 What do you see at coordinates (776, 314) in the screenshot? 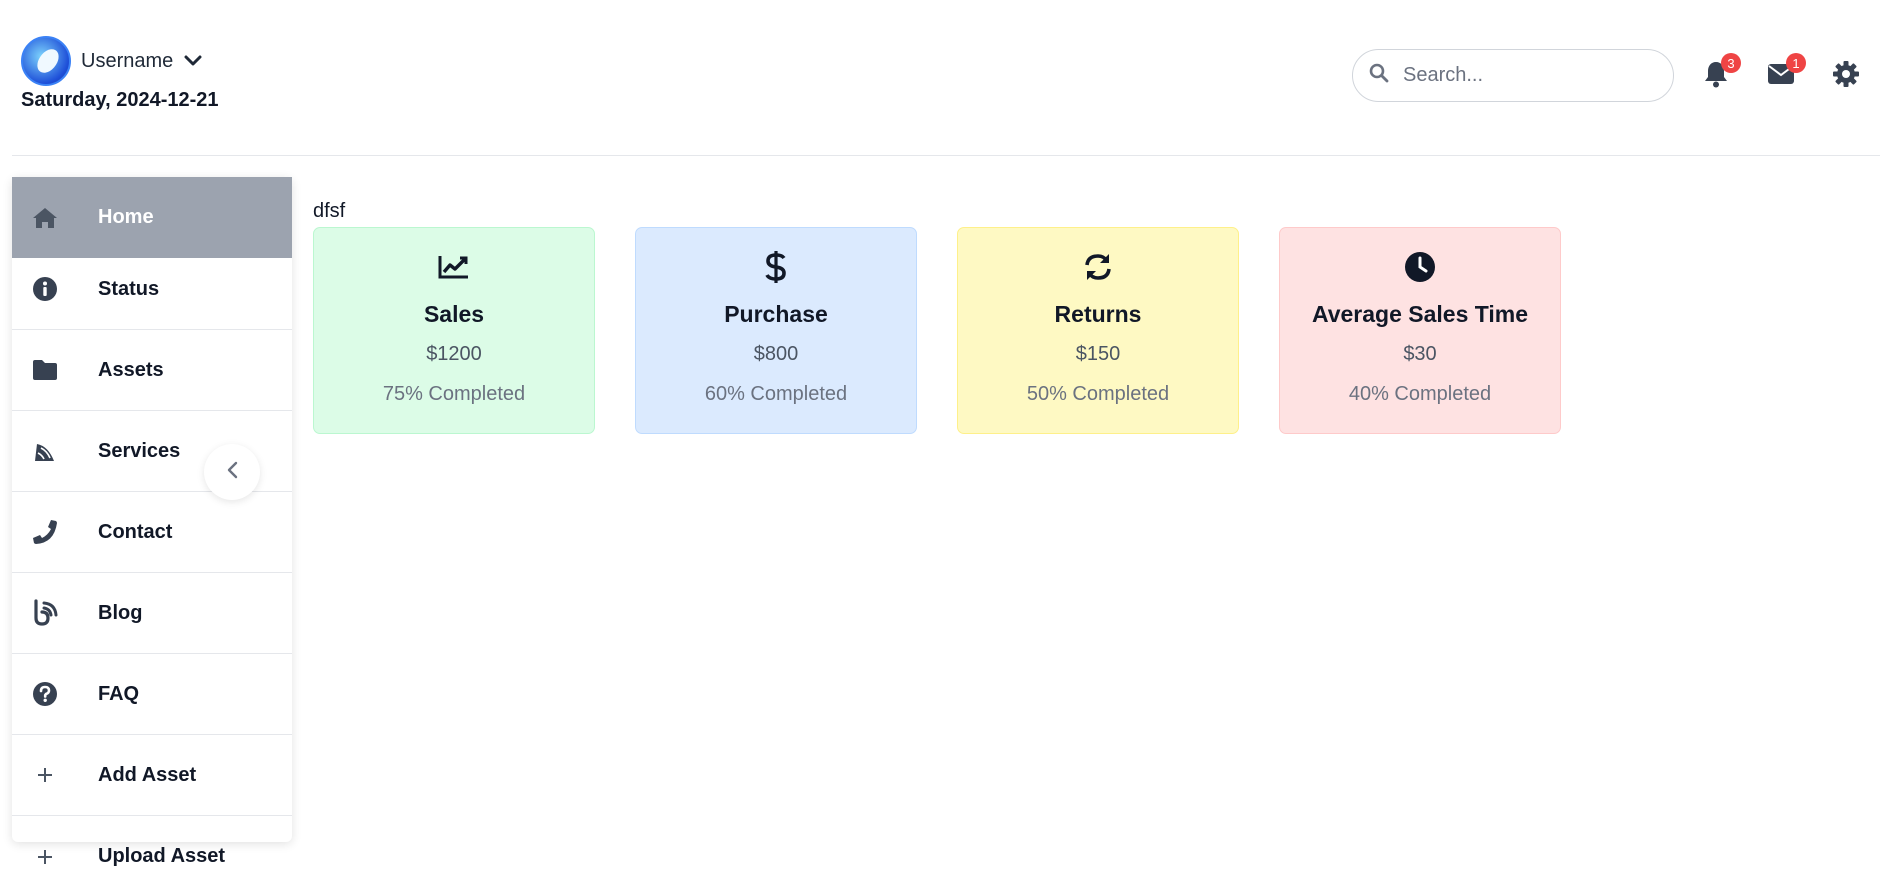
I see `card-title: Purchase` at bounding box center [776, 314].